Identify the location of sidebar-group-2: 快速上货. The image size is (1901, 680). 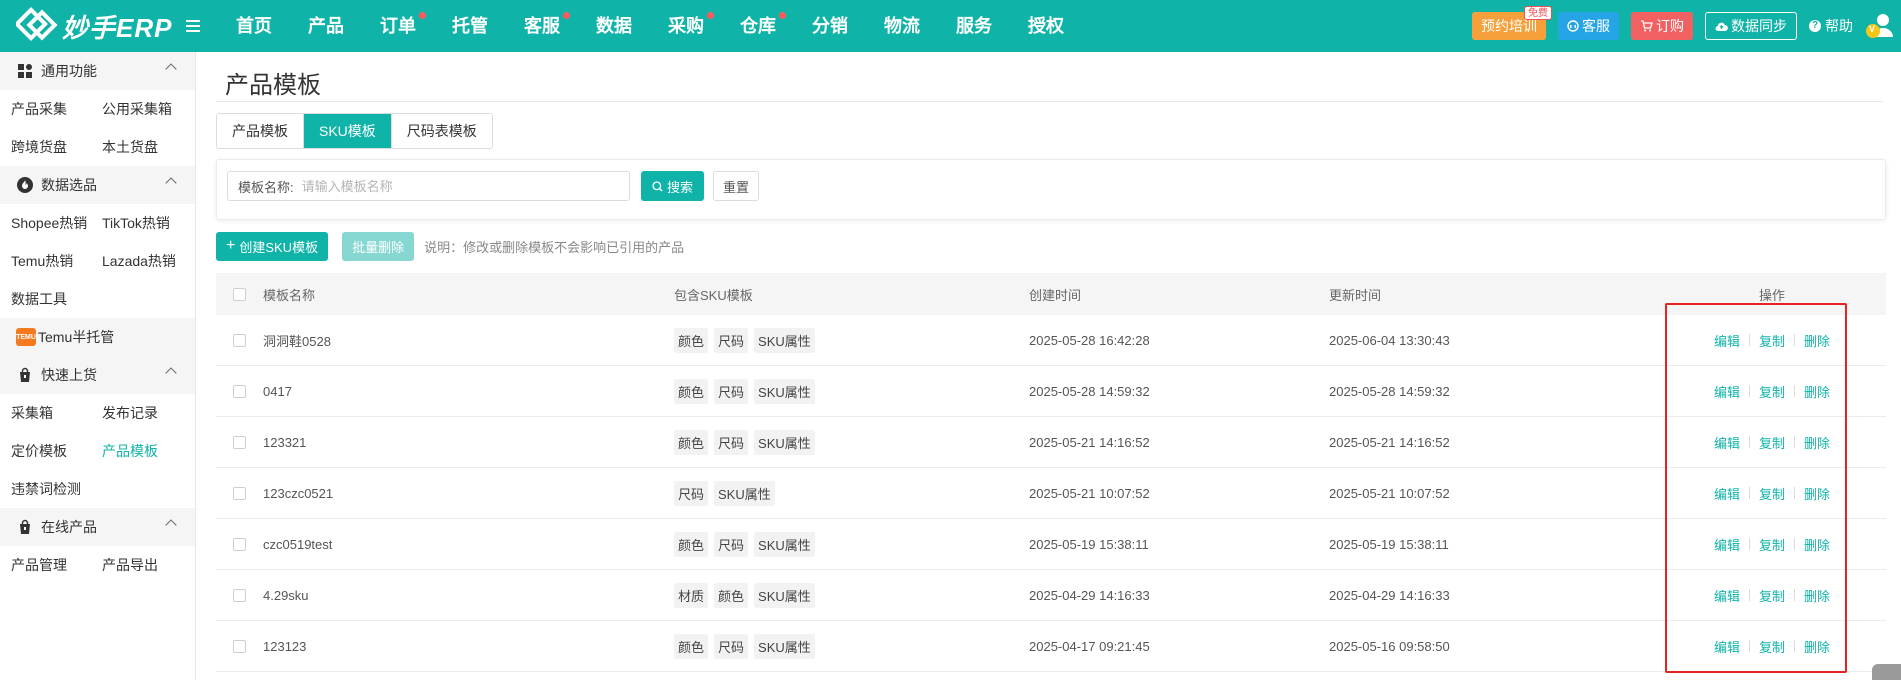
(97, 375).